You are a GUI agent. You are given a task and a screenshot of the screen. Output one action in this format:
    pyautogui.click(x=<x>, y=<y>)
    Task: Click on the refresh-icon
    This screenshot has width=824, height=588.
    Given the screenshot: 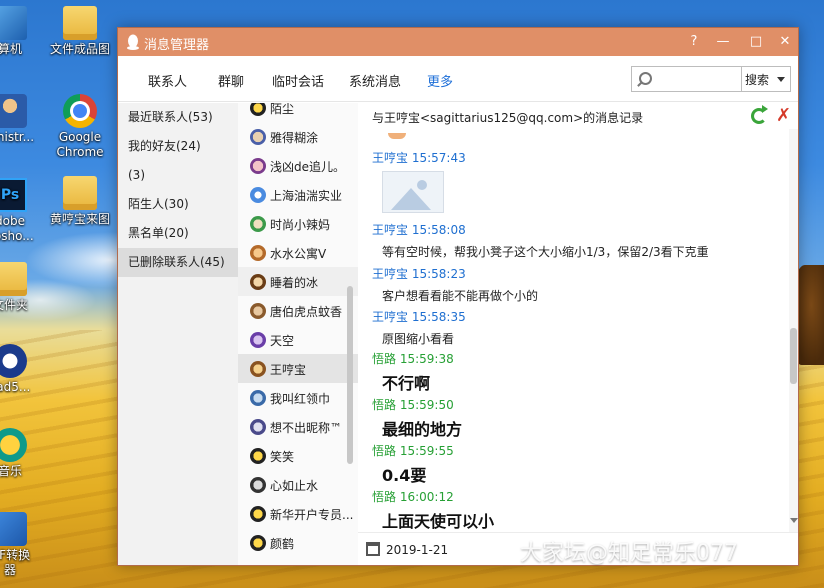 What is the action you would take?
    pyautogui.click(x=759, y=114)
    